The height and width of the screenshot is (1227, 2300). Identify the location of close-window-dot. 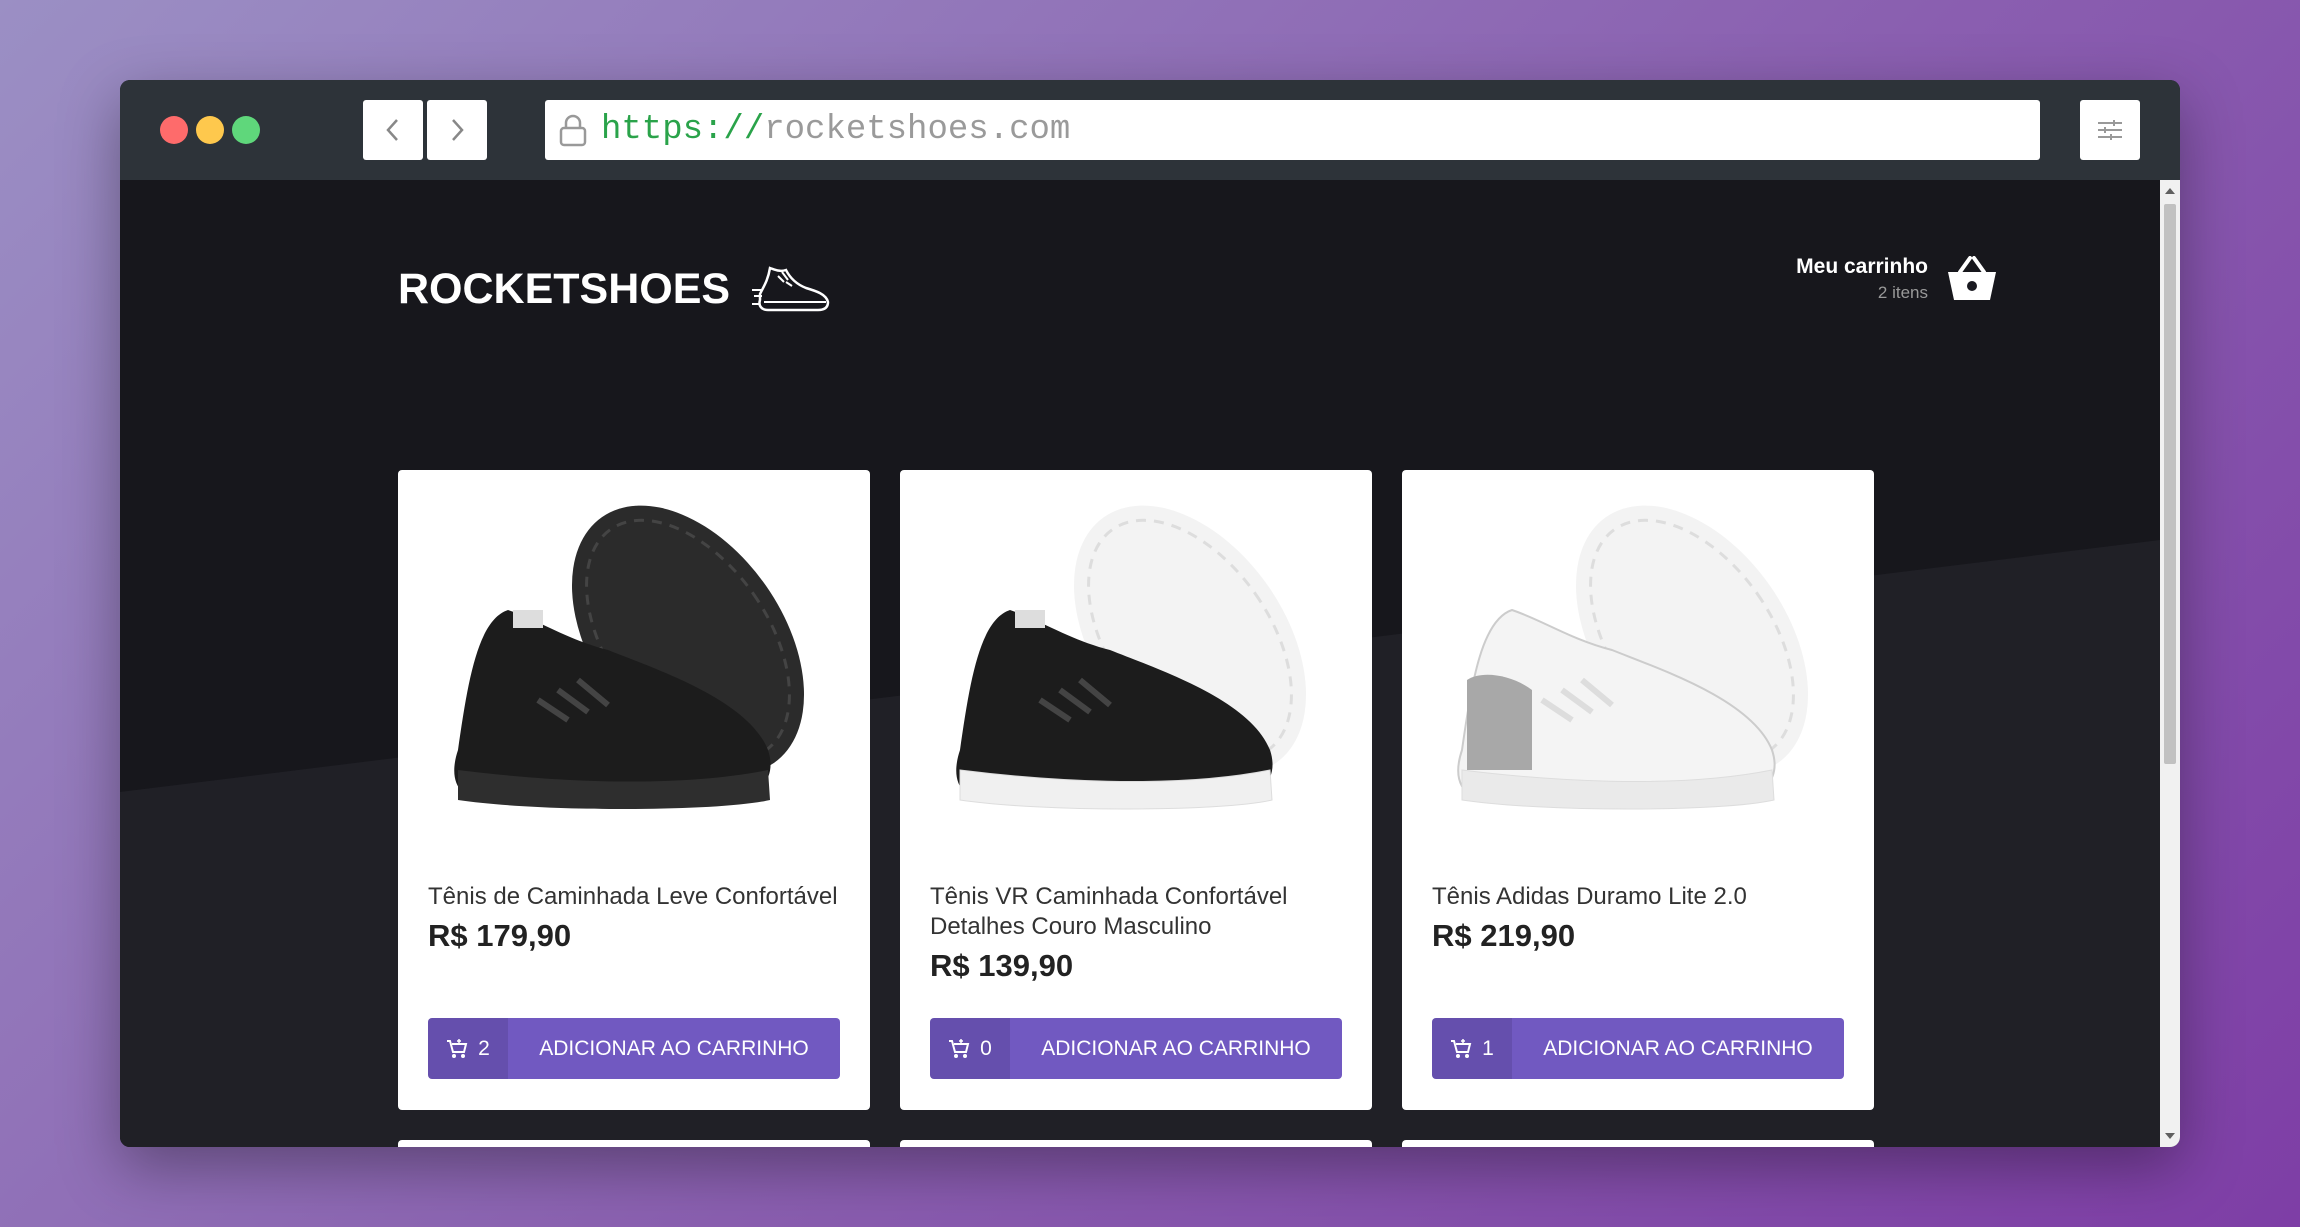
(174, 130).